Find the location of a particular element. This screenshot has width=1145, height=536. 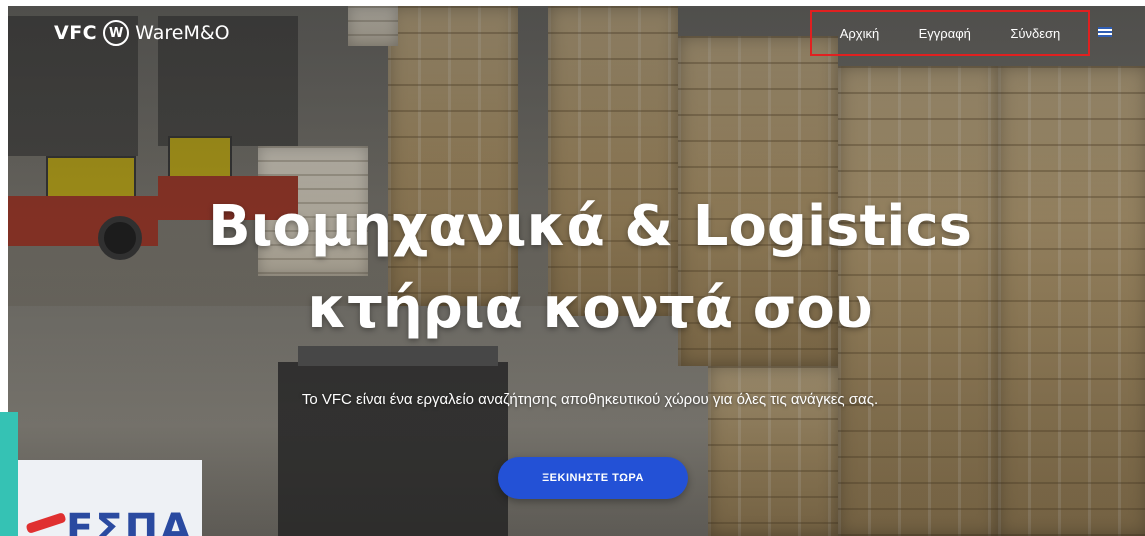

espa-logo-text: ΕΣΠΑ is located at coordinates (130, 521).